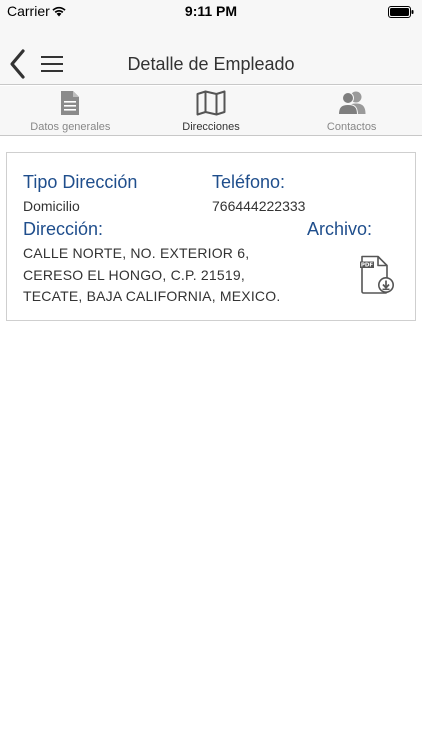  What do you see at coordinates (51, 206) in the screenshot?
I see `tipo-direccion-value: Domicilio` at bounding box center [51, 206].